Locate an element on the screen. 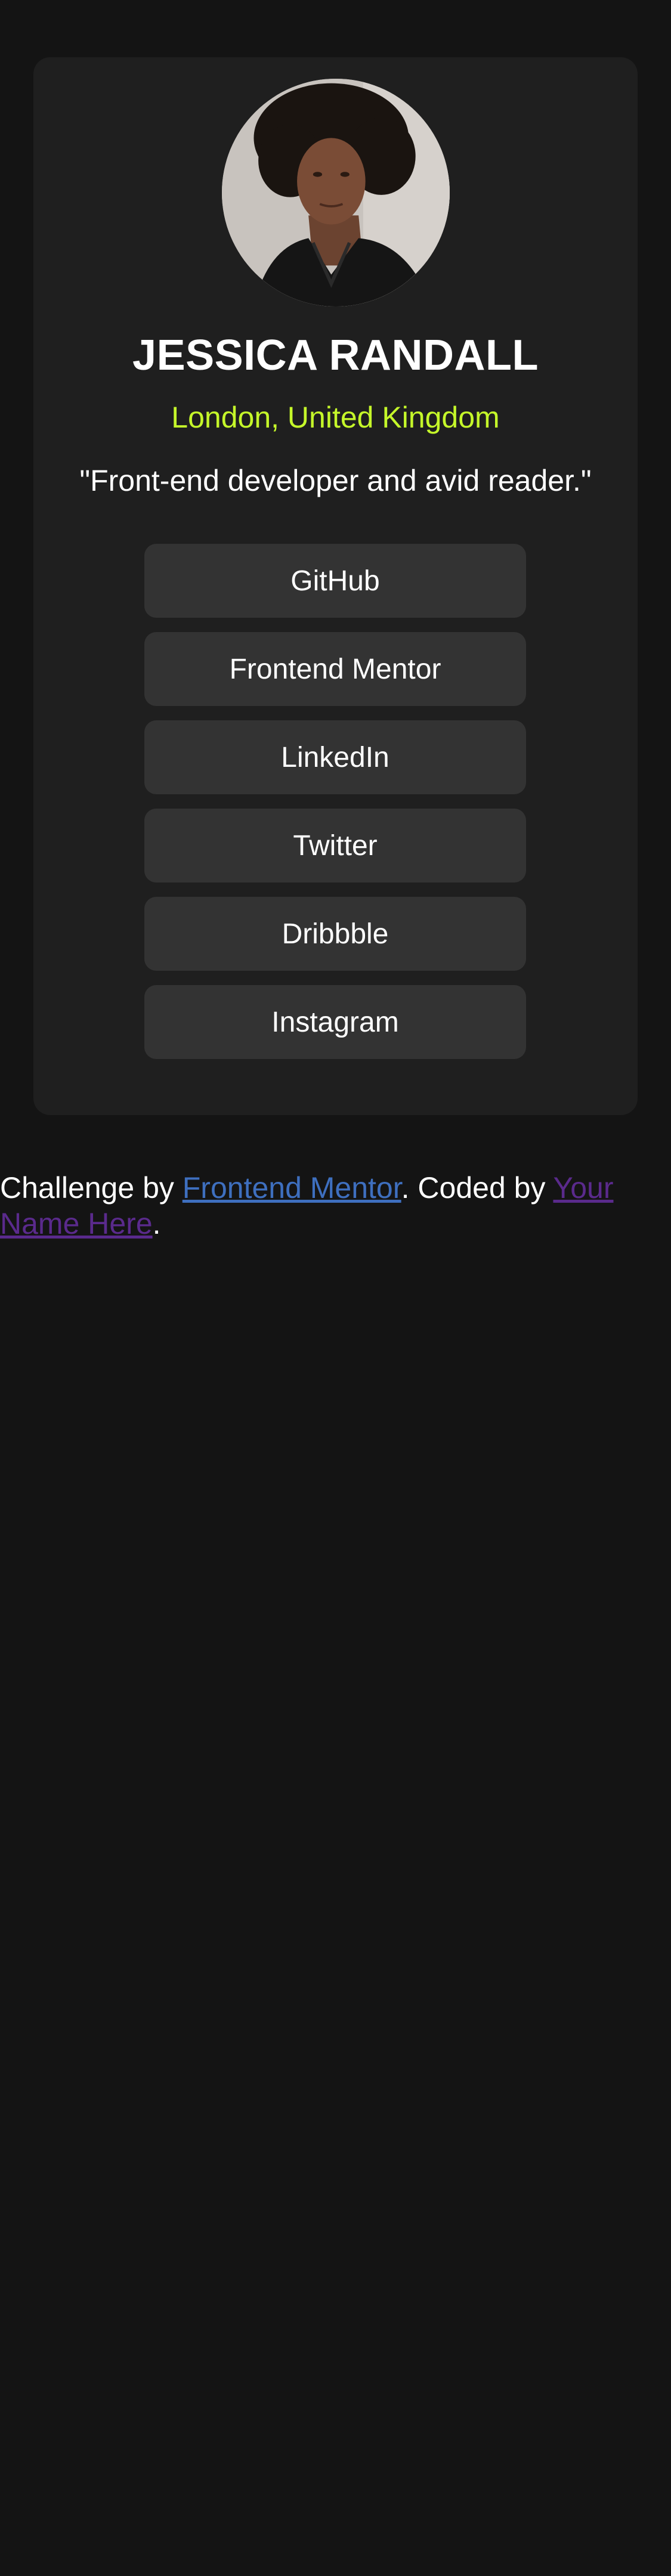  profile-bio: "Front-end developer and avid reader." is located at coordinates (335, 481).